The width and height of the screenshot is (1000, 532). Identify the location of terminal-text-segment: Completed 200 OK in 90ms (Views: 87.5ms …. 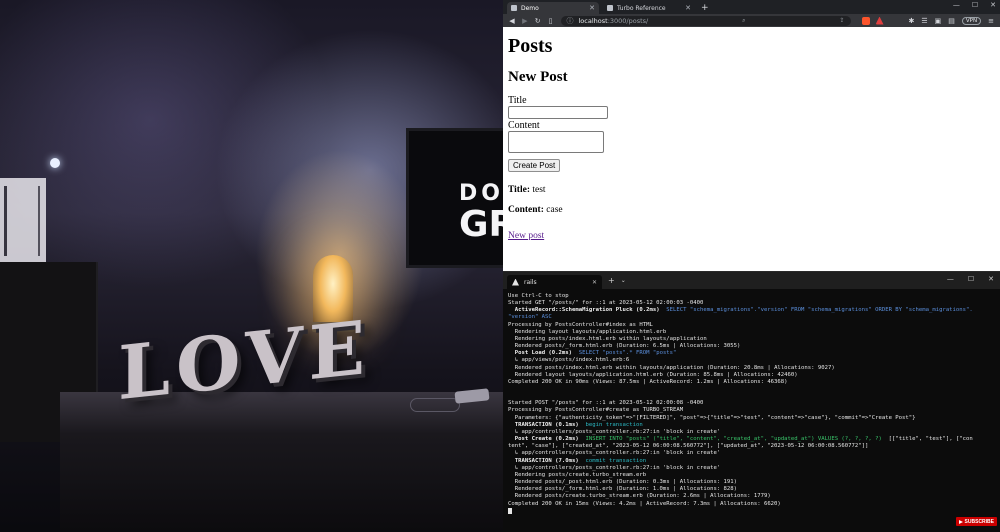
(648, 381).